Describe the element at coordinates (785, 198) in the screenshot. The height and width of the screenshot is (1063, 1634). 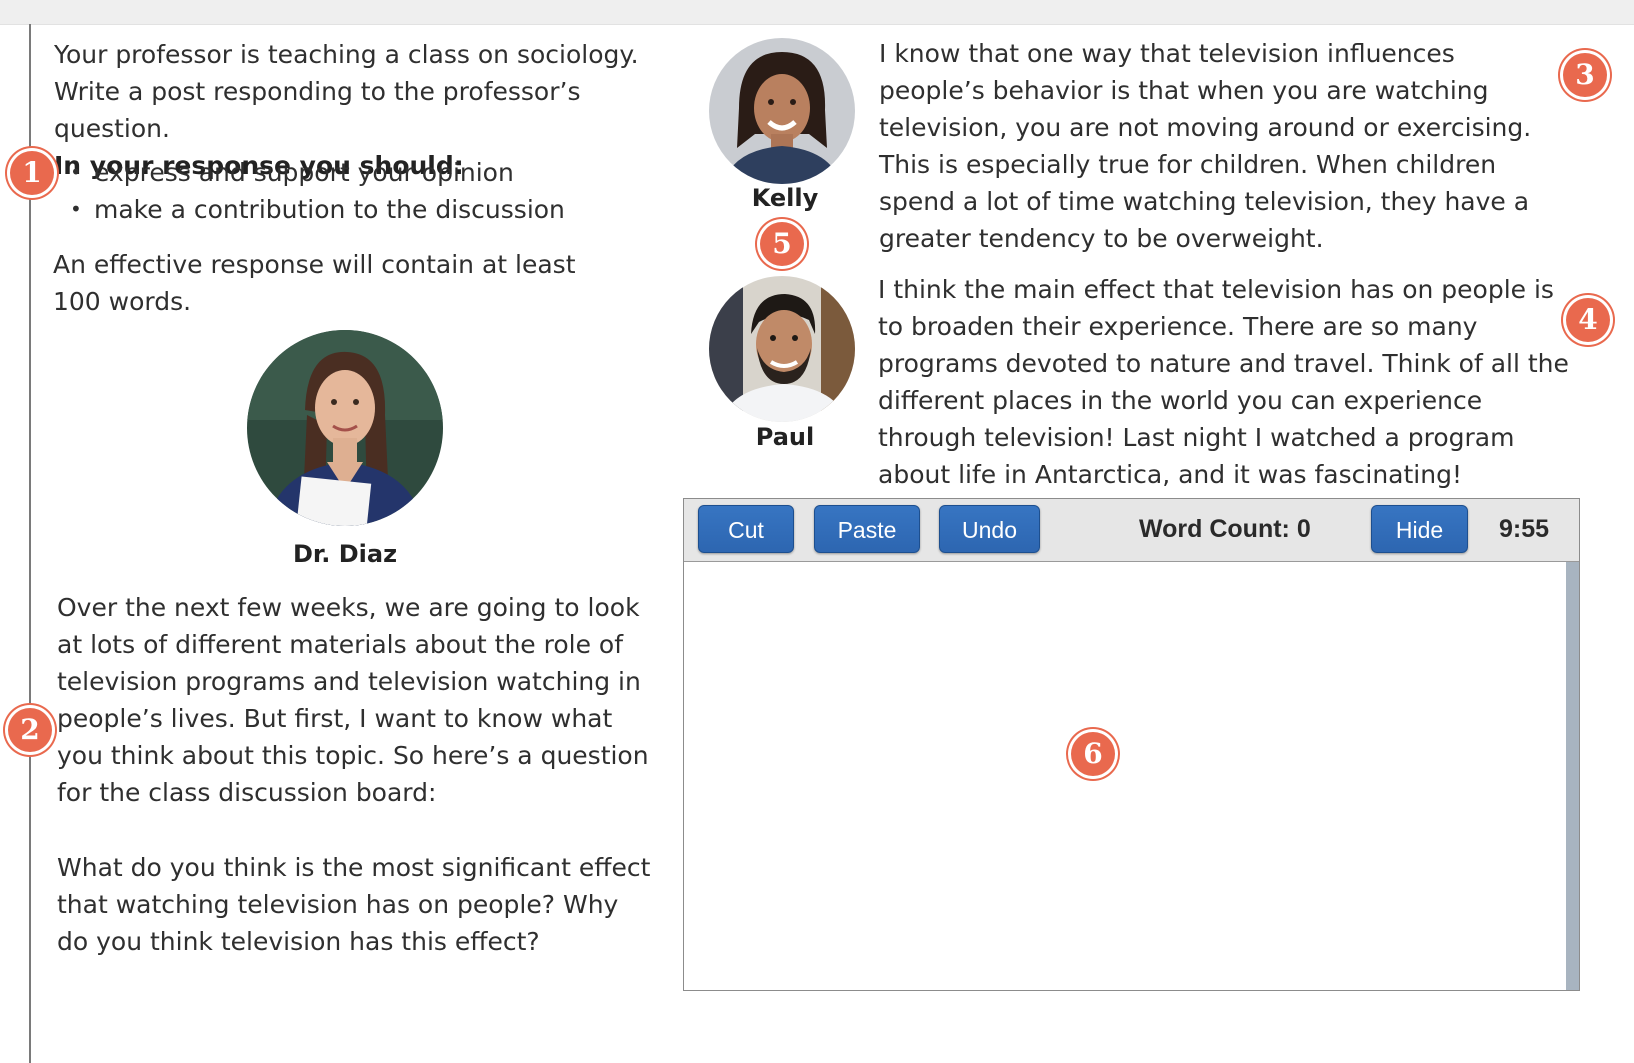
I see `kelly-name: Kelly` at that location.